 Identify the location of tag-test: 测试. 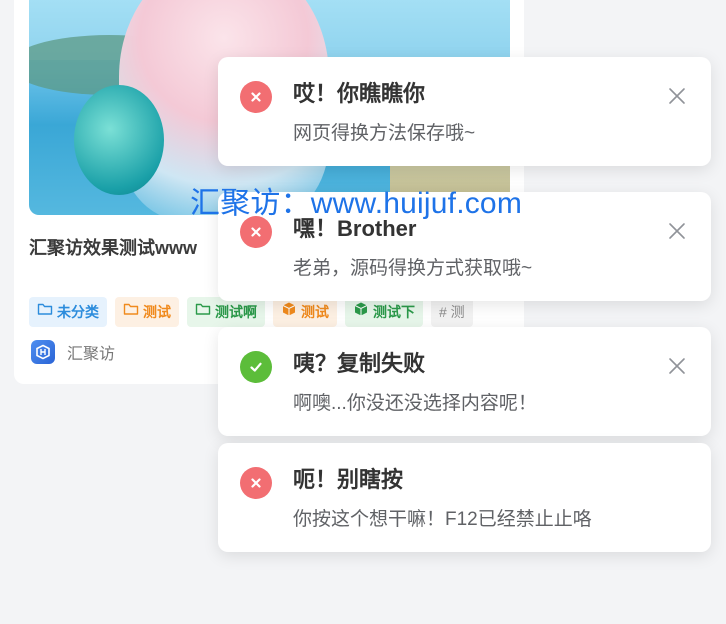
(147, 312).